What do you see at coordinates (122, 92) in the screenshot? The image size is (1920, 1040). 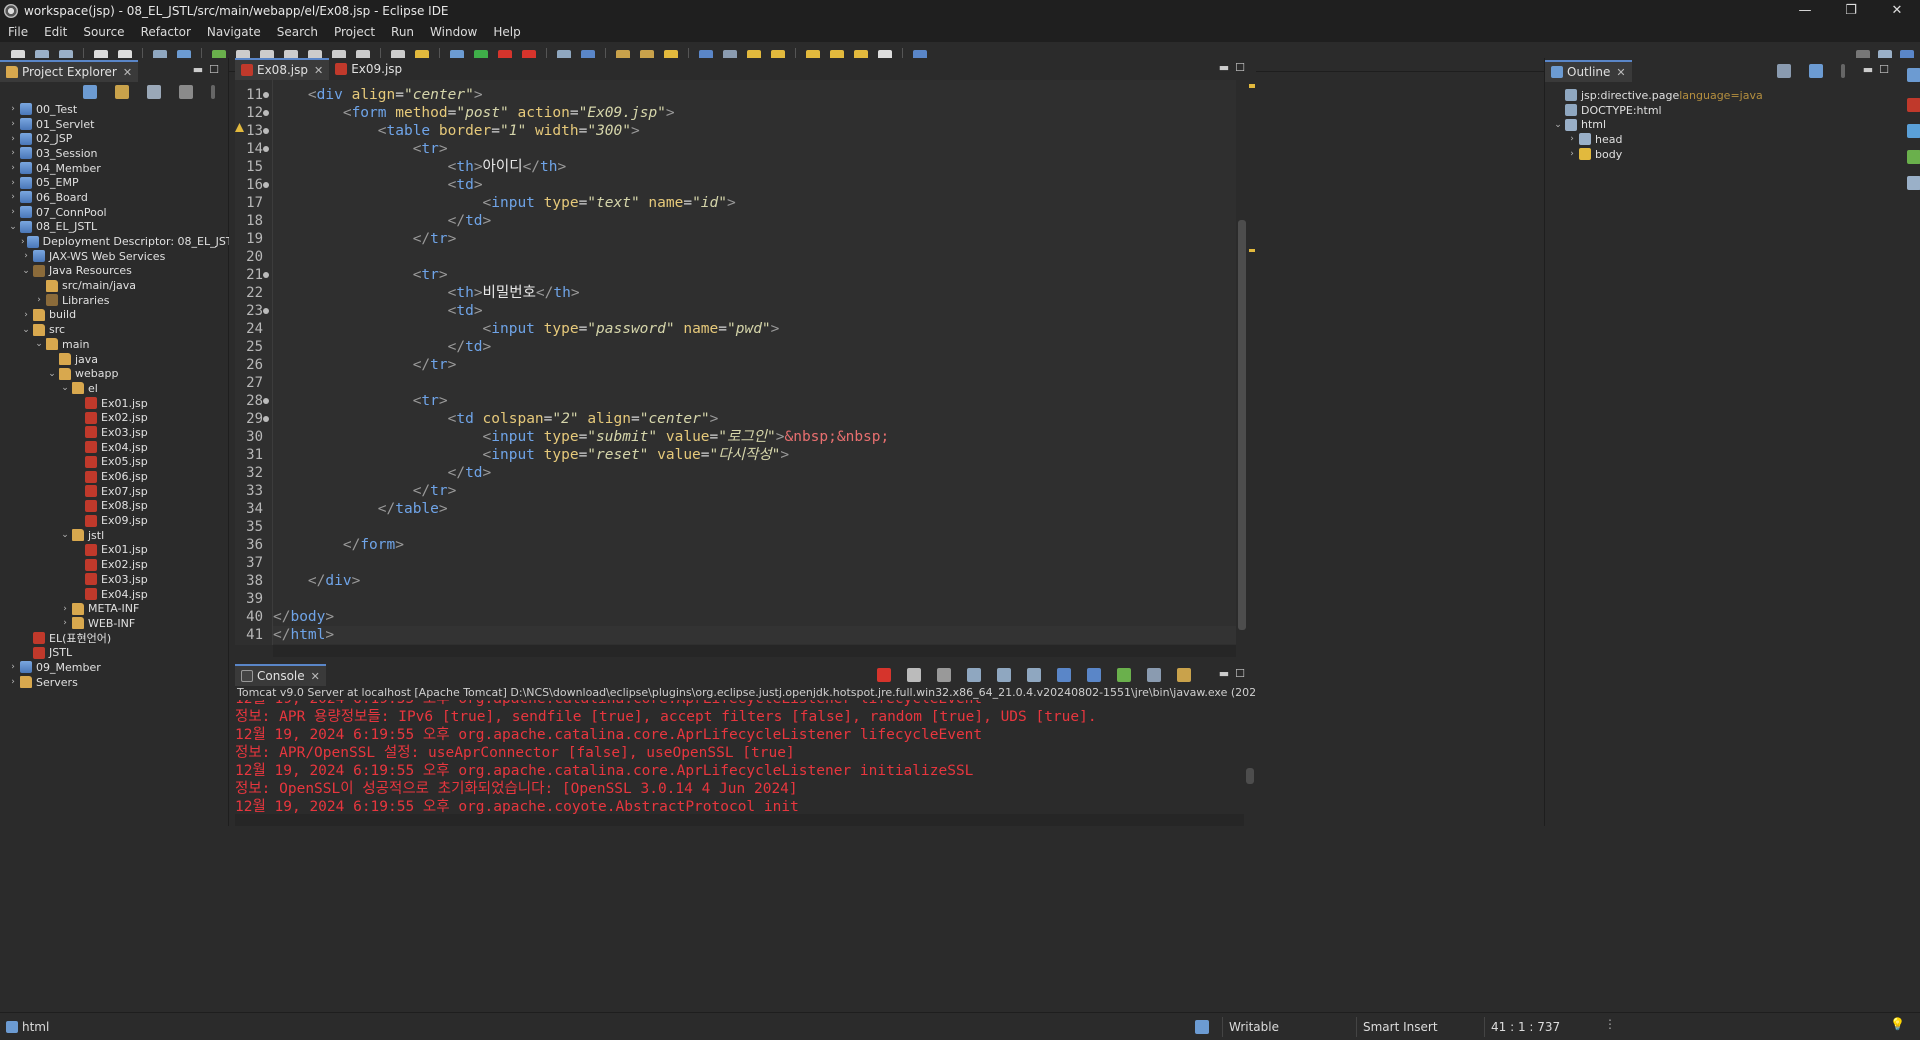 I see `link-with-editor-icon` at bounding box center [122, 92].